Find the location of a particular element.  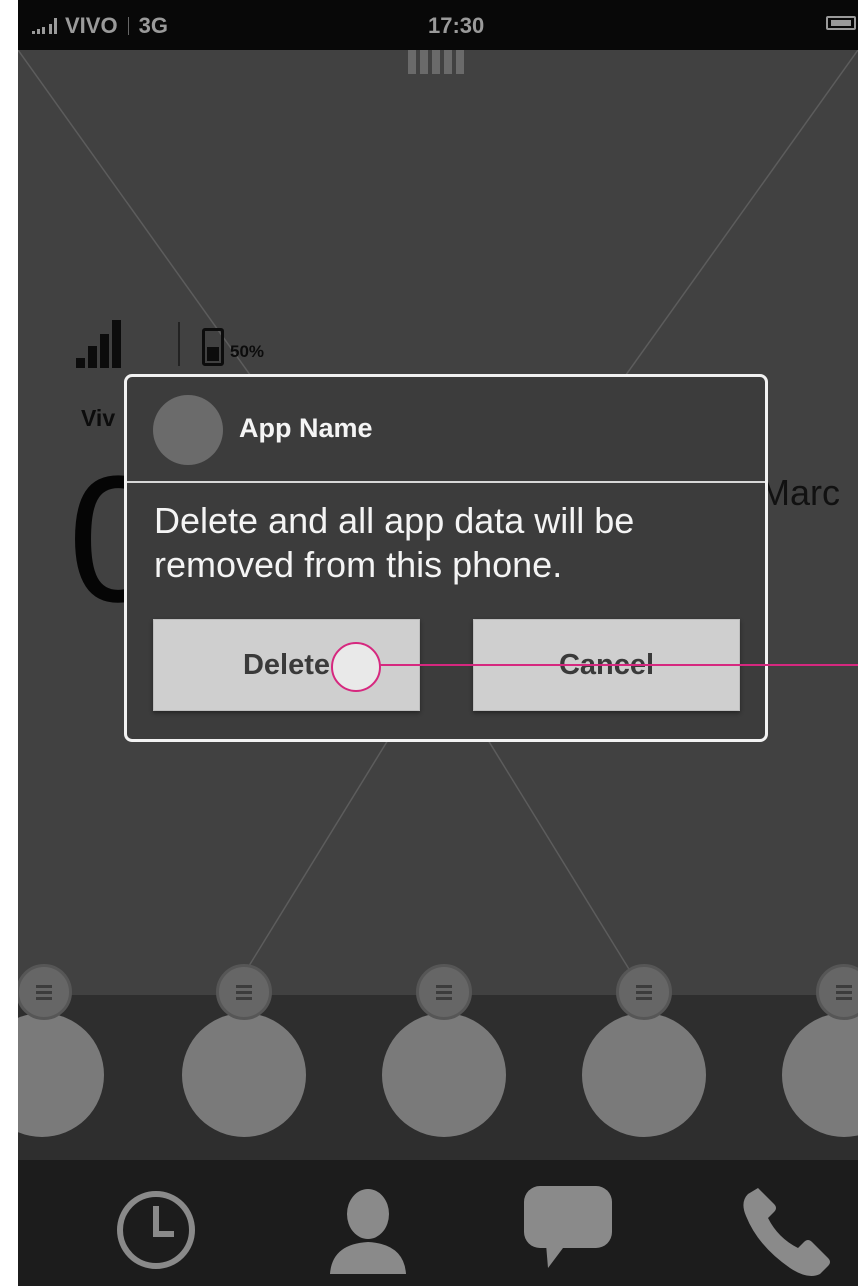

status-time: 17:30 is located at coordinates (456, 25).